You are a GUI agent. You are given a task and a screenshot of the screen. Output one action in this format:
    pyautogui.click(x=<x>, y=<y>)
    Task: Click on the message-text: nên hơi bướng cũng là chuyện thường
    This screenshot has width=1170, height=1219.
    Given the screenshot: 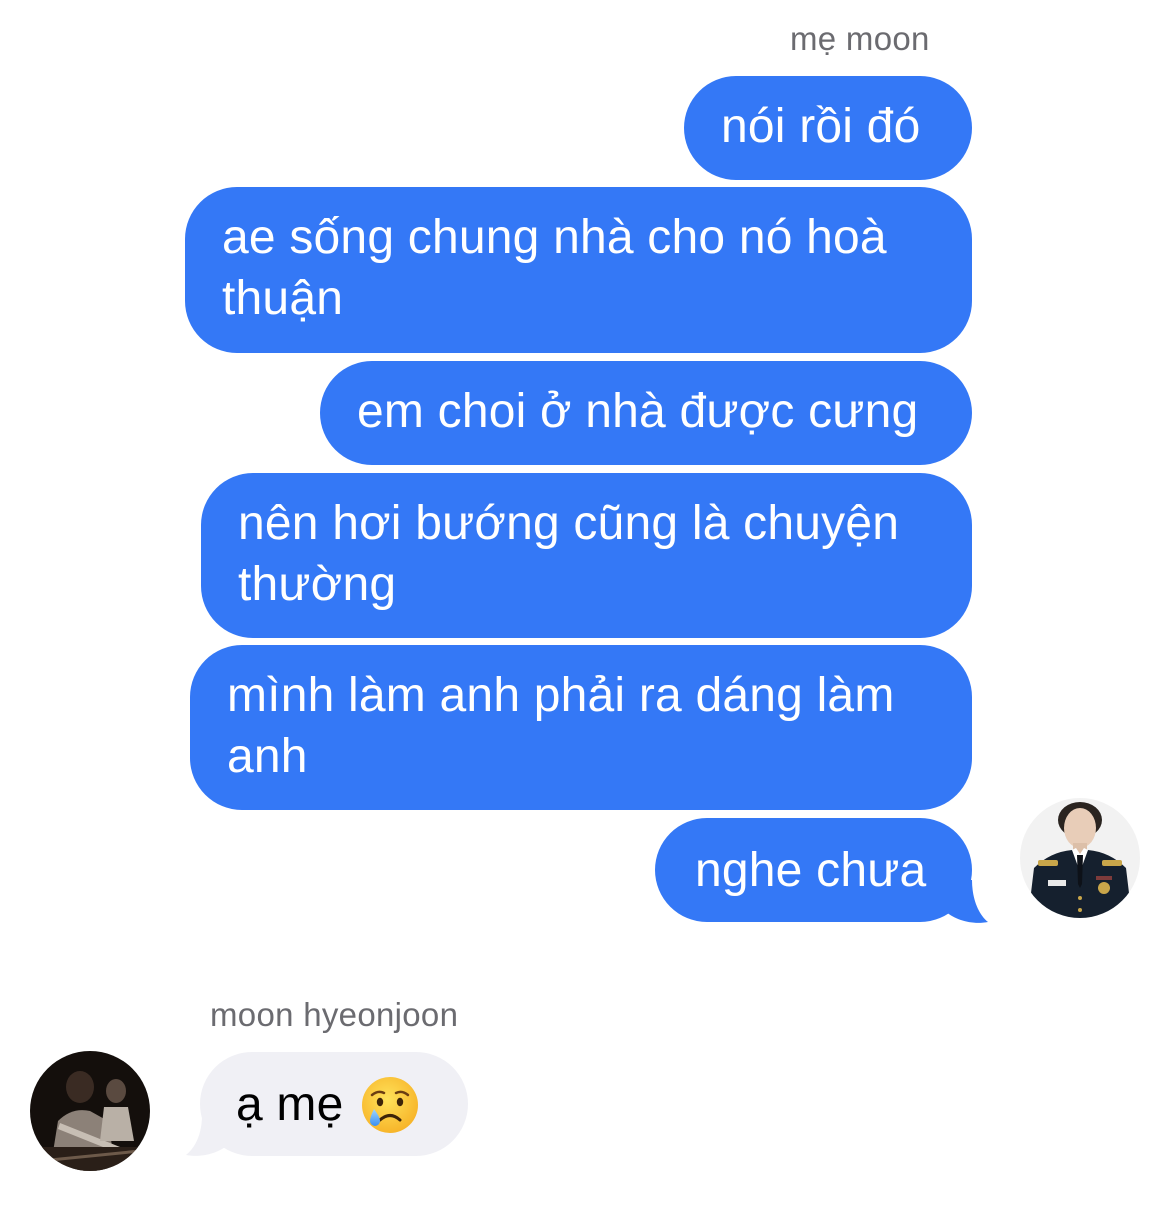 What is the action you would take?
    pyautogui.click(x=569, y=554)
    